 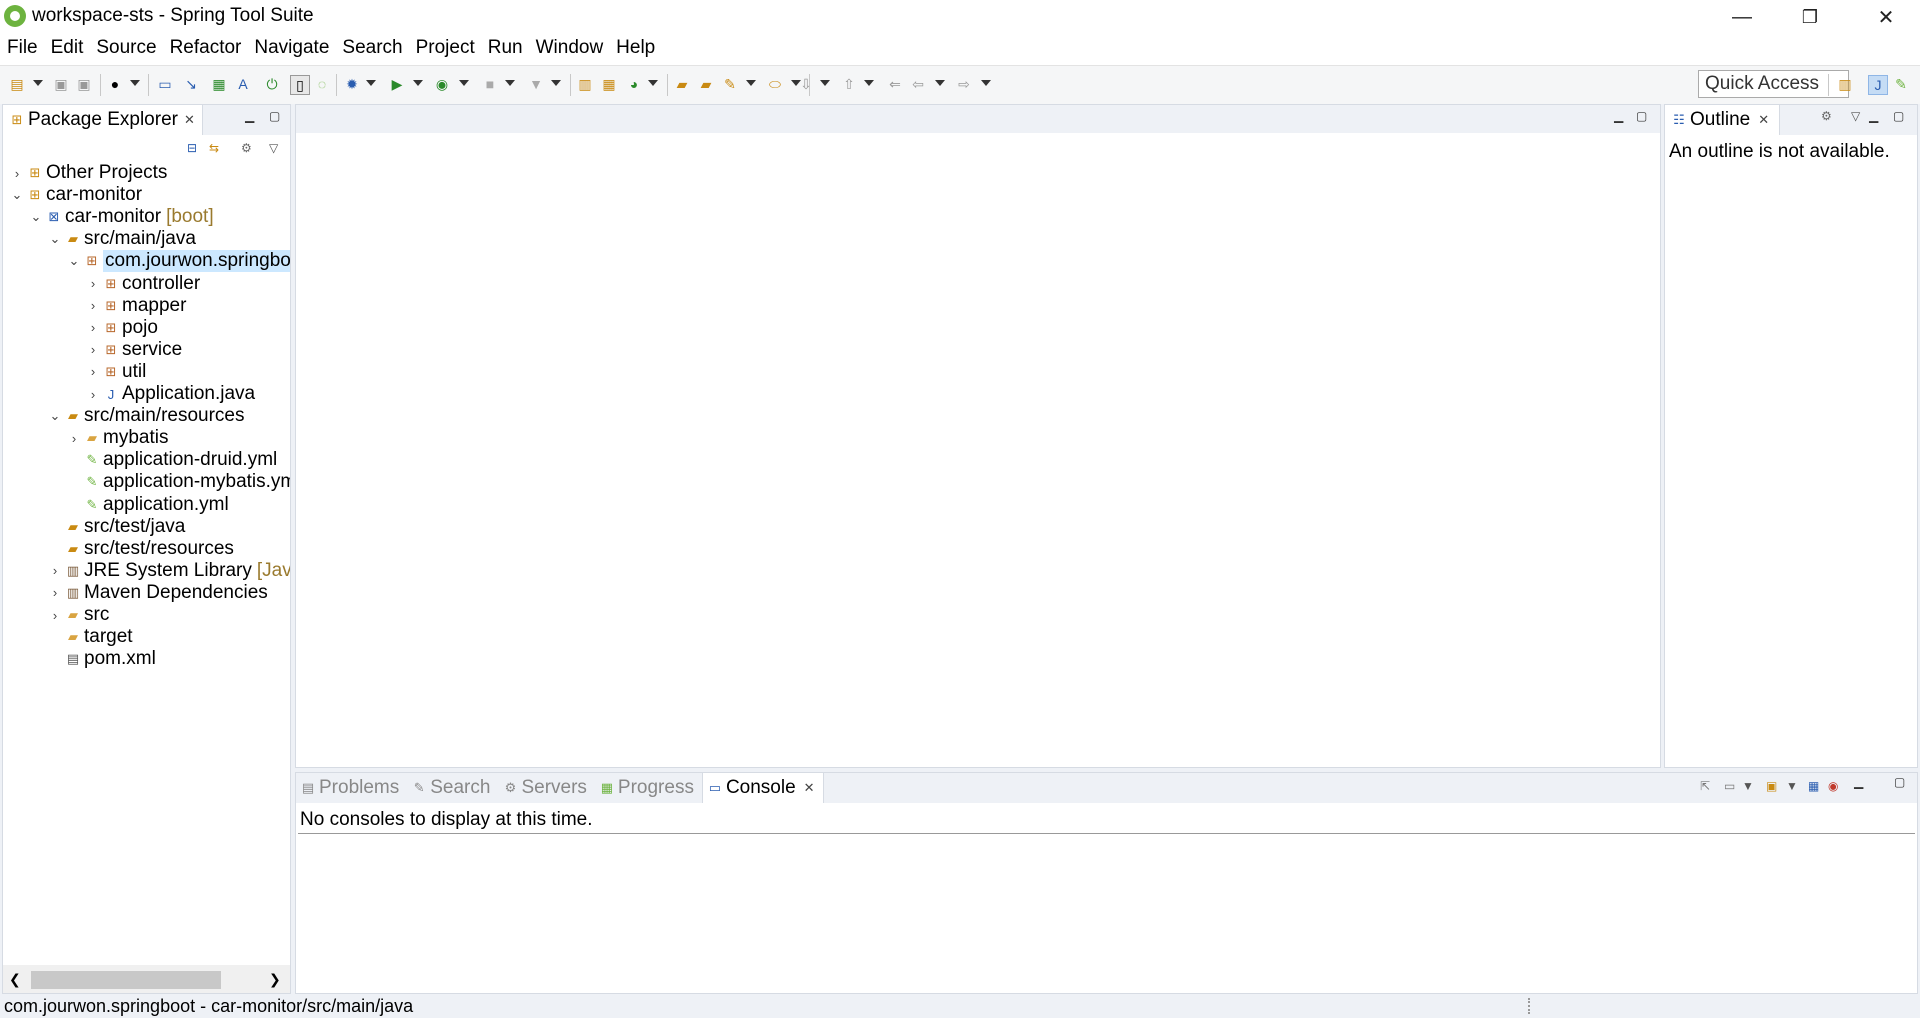 I want to click on outline-menu-icon: ▽, so click(x=1855, y=116).